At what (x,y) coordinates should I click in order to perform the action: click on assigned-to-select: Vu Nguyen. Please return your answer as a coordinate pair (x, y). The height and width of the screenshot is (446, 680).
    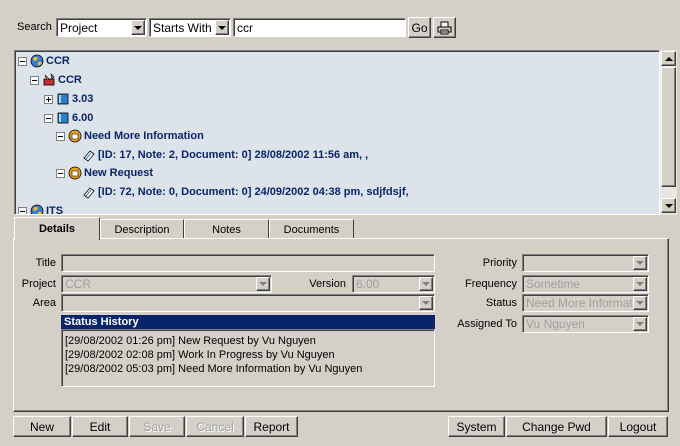
    Looking at the image, I should click on (585, 324).